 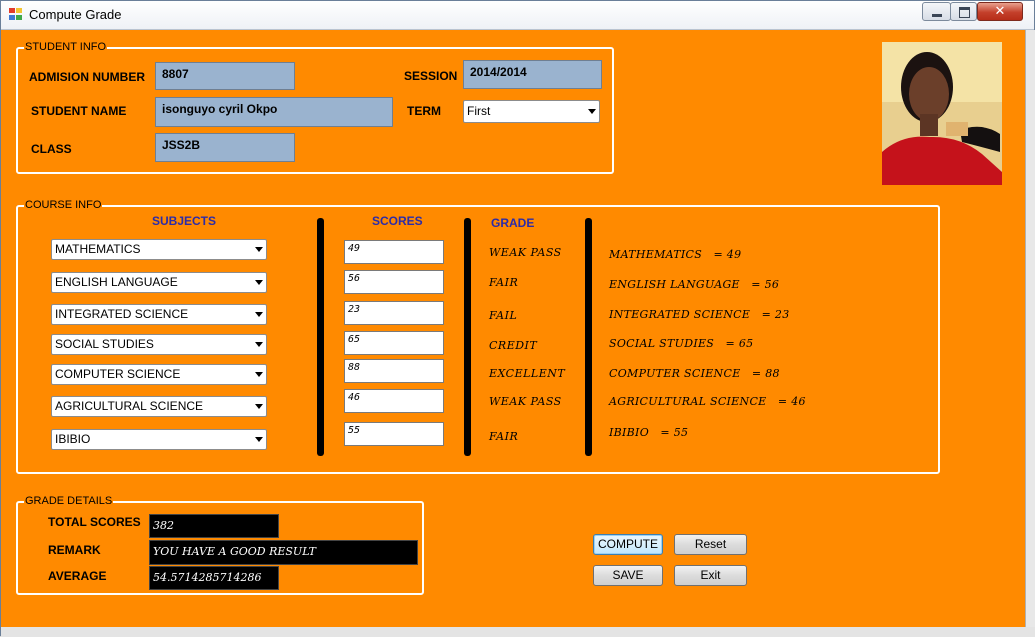 I want to click on score-input: 56, so click(x=394, y=282).